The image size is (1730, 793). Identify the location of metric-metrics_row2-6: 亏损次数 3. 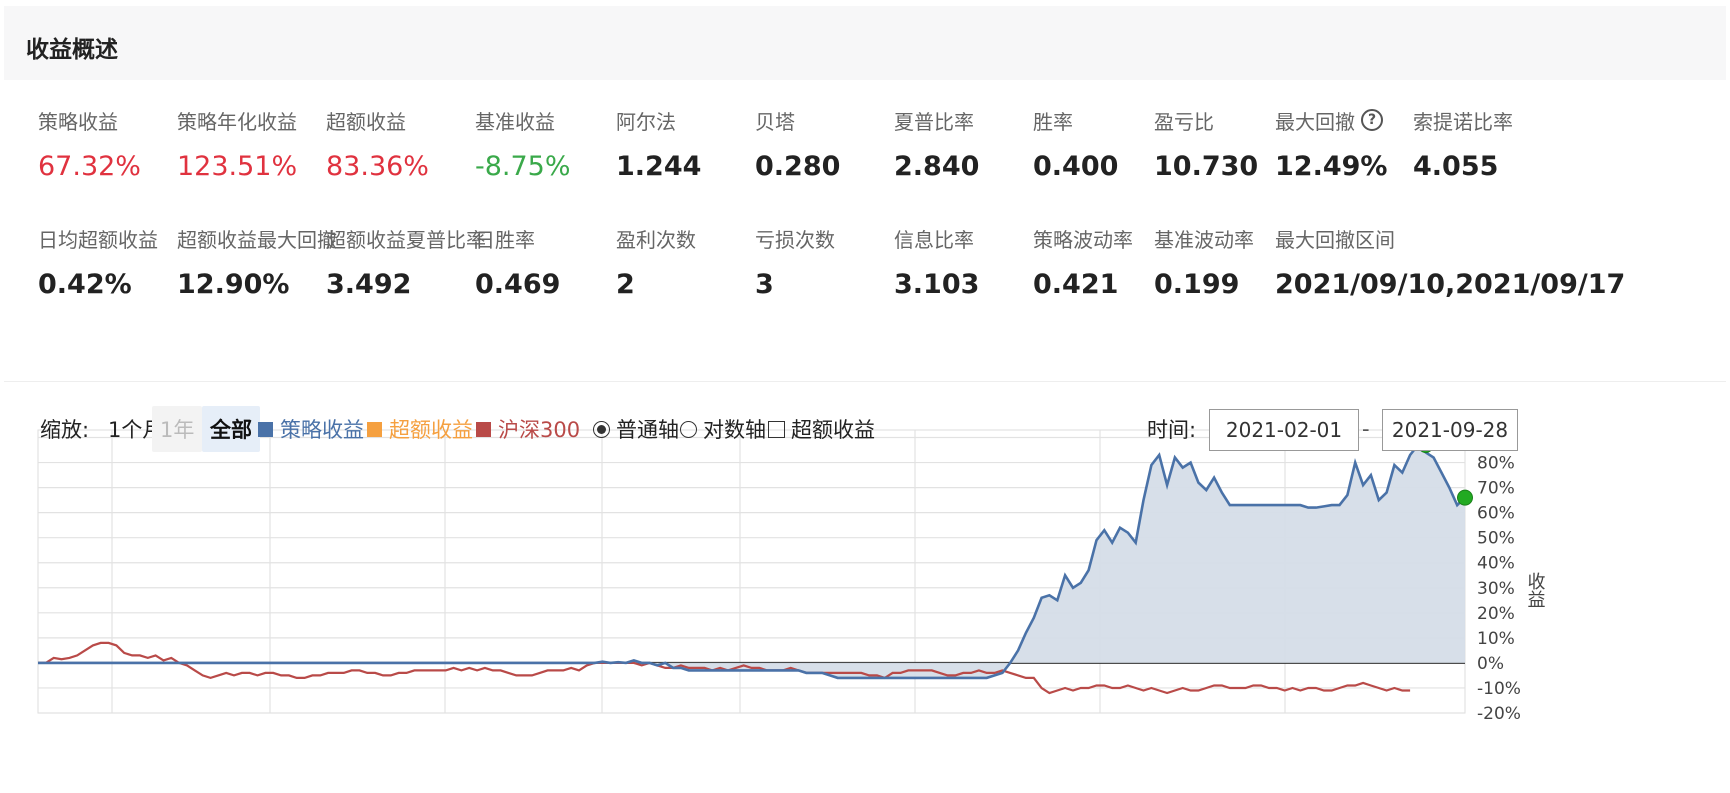
(835, 263).